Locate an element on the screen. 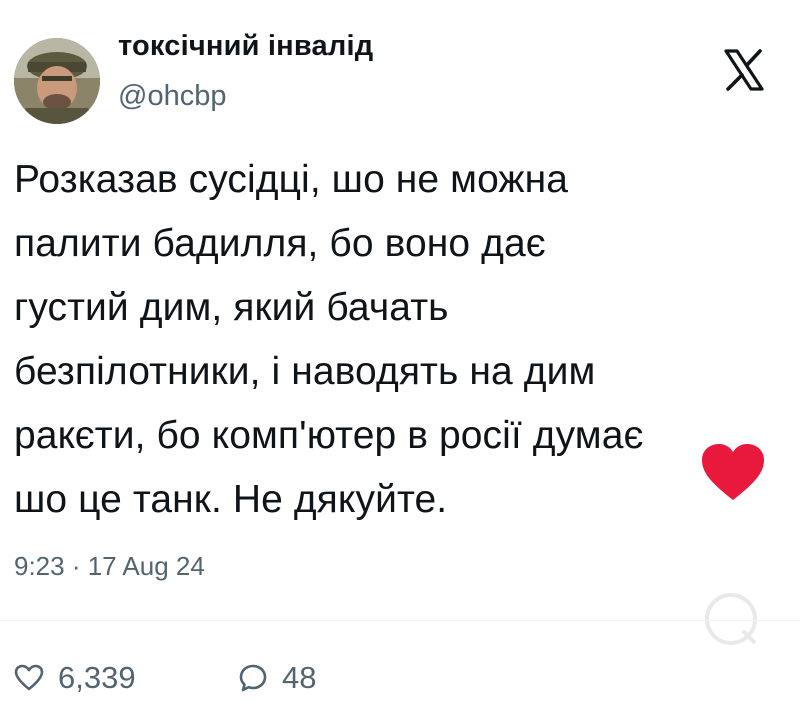 The image size is (800, 721). reply-button: 48 is located at coordinates (277, 678).